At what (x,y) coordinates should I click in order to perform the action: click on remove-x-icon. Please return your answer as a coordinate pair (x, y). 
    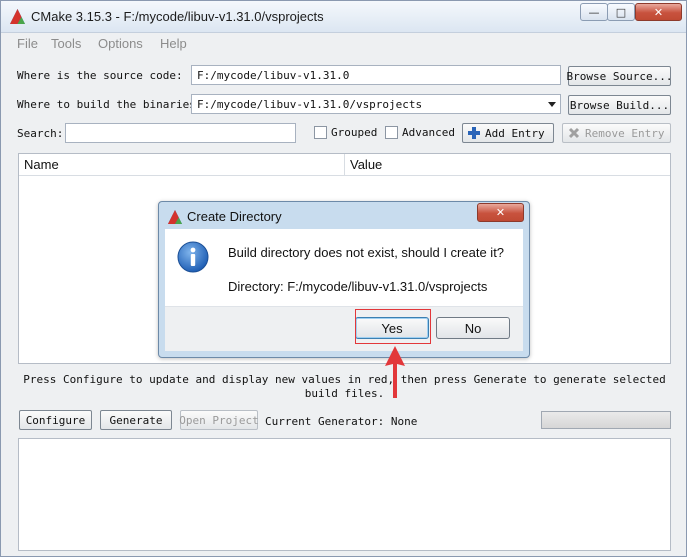
    Looking at the image, I should click on (574, 133).